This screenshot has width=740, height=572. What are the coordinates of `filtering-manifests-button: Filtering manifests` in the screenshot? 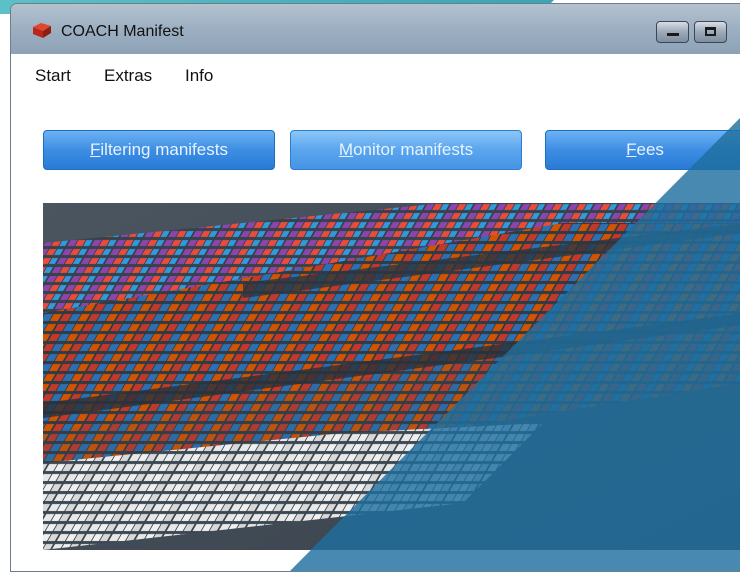 It's located at (159, 150).